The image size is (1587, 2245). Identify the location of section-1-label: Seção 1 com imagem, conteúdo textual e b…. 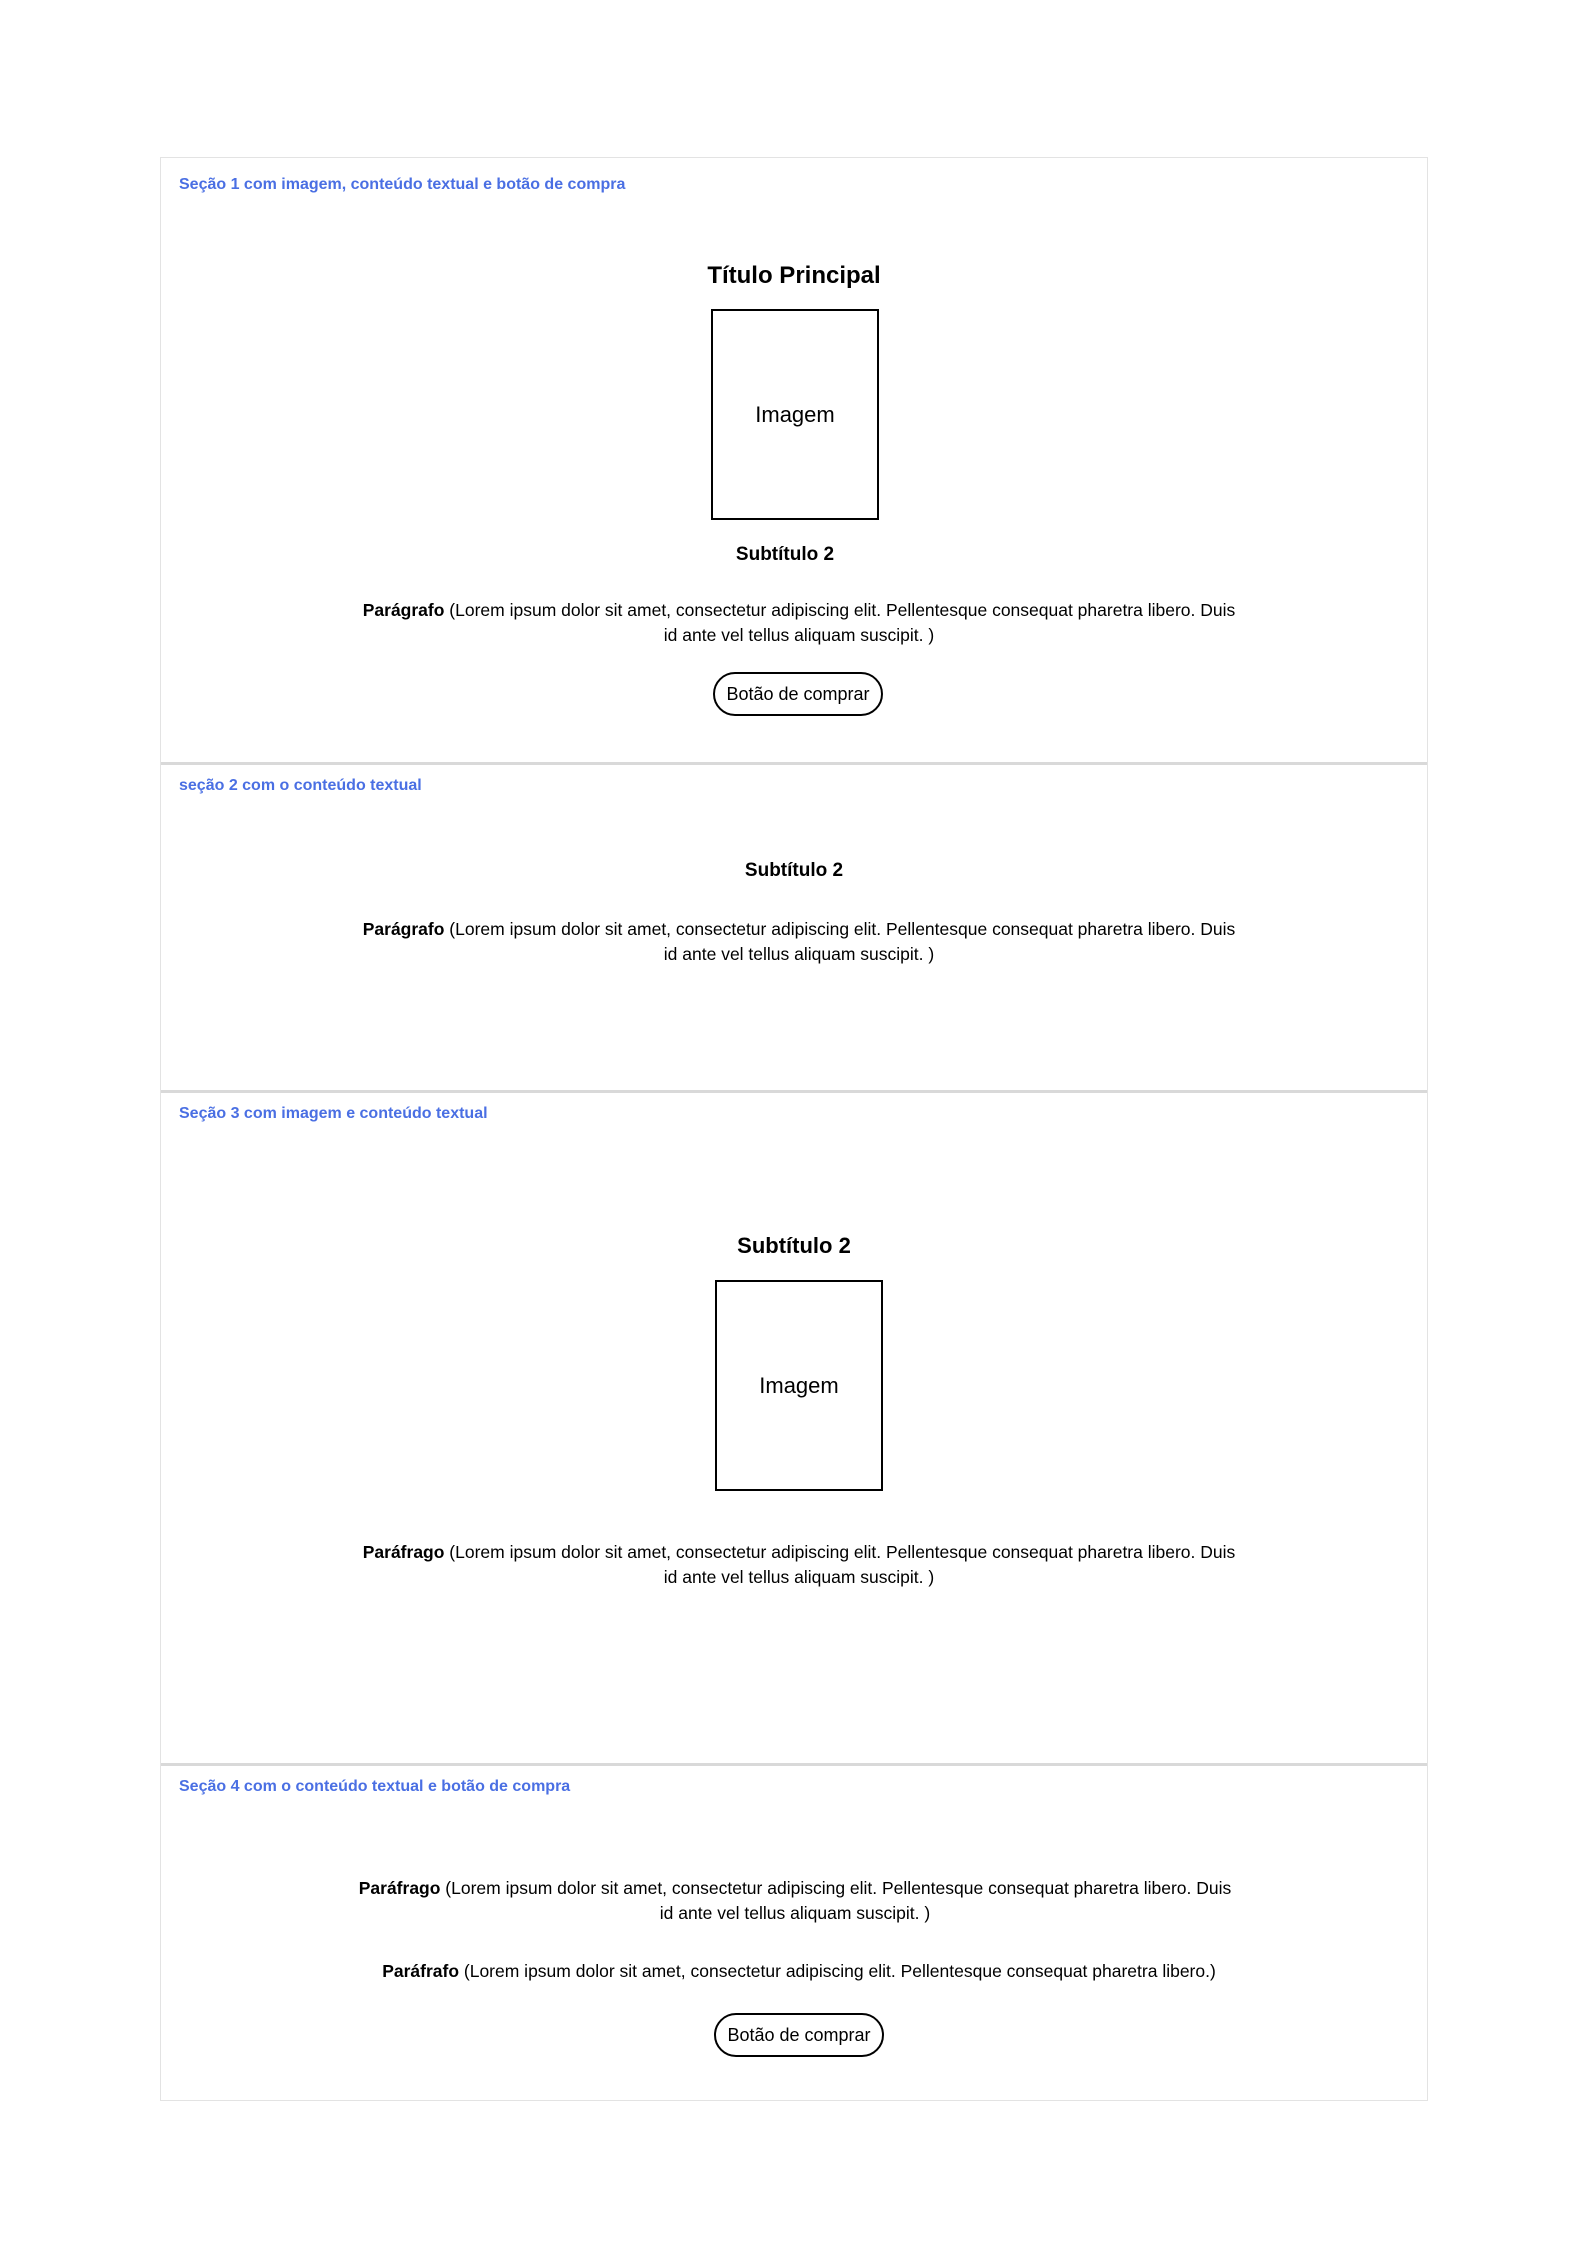
(402, 184).